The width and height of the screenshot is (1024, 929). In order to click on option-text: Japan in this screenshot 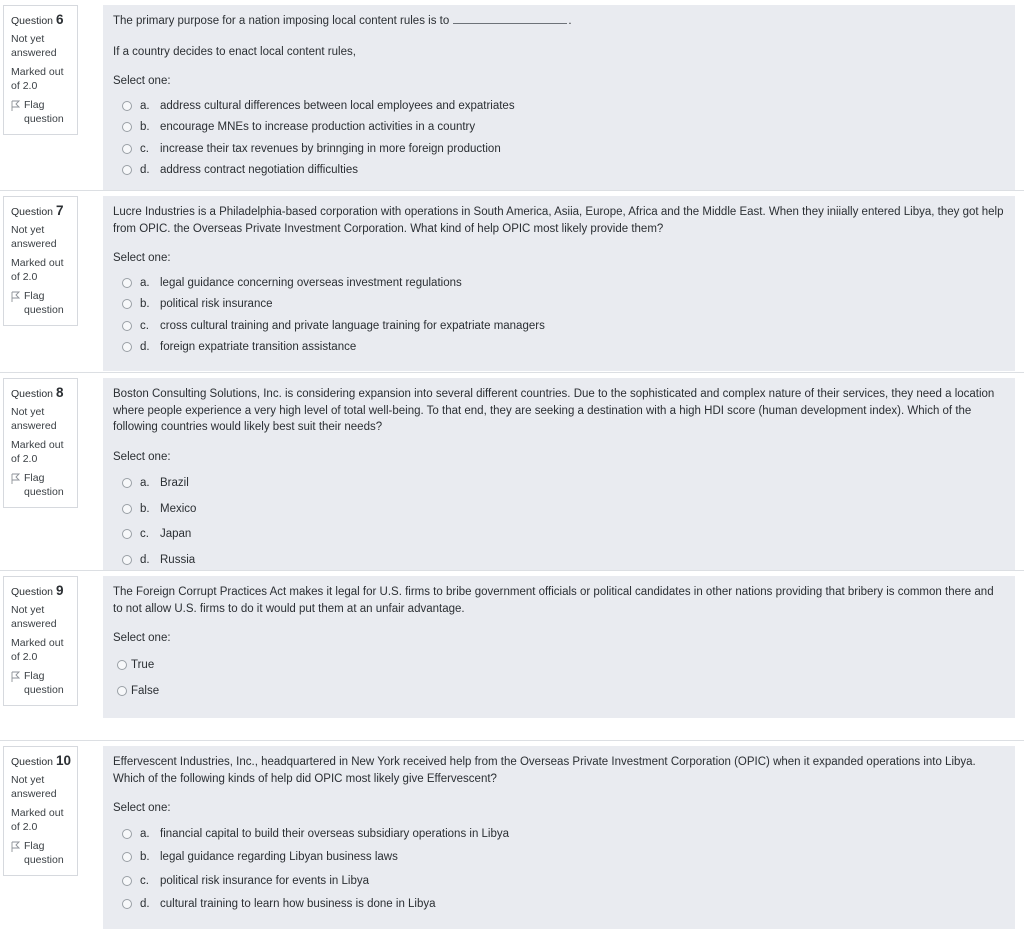, I will do `click(176, 534)`.